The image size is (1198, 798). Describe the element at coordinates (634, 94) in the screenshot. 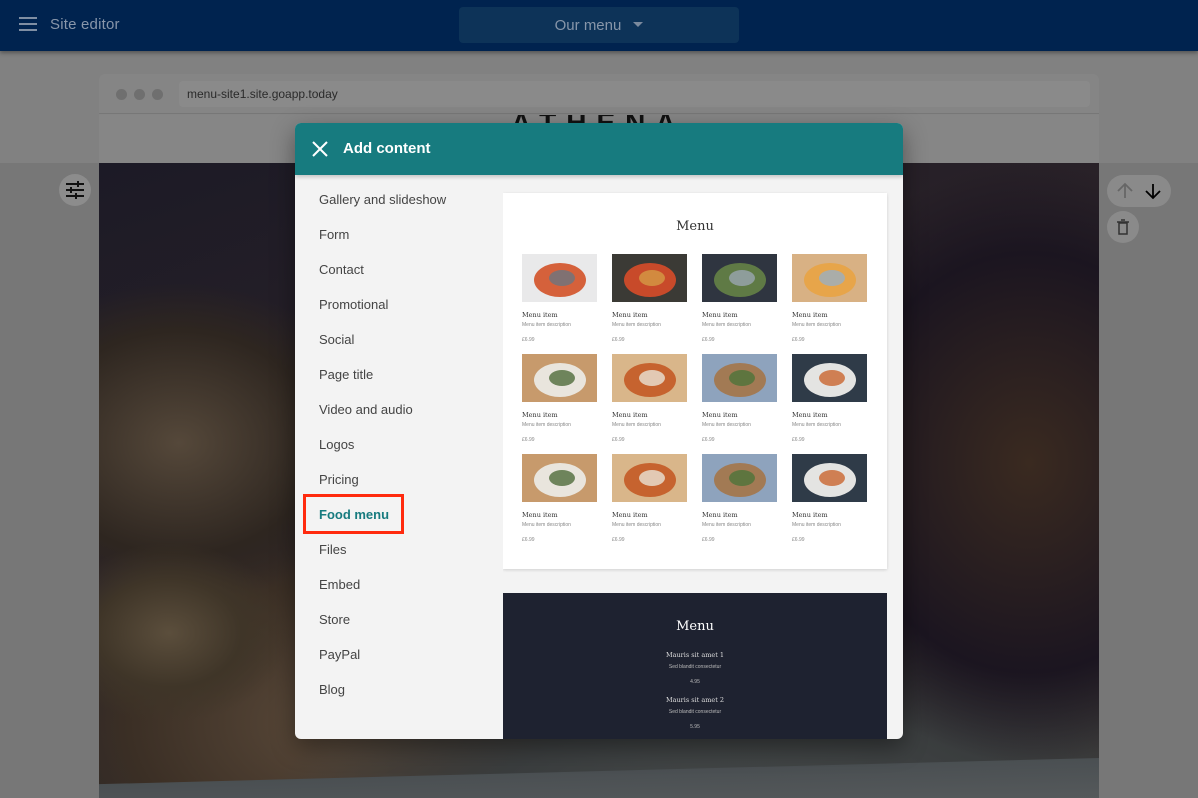

I see `url-field: menu-site1.site.goapp.today` at that location.